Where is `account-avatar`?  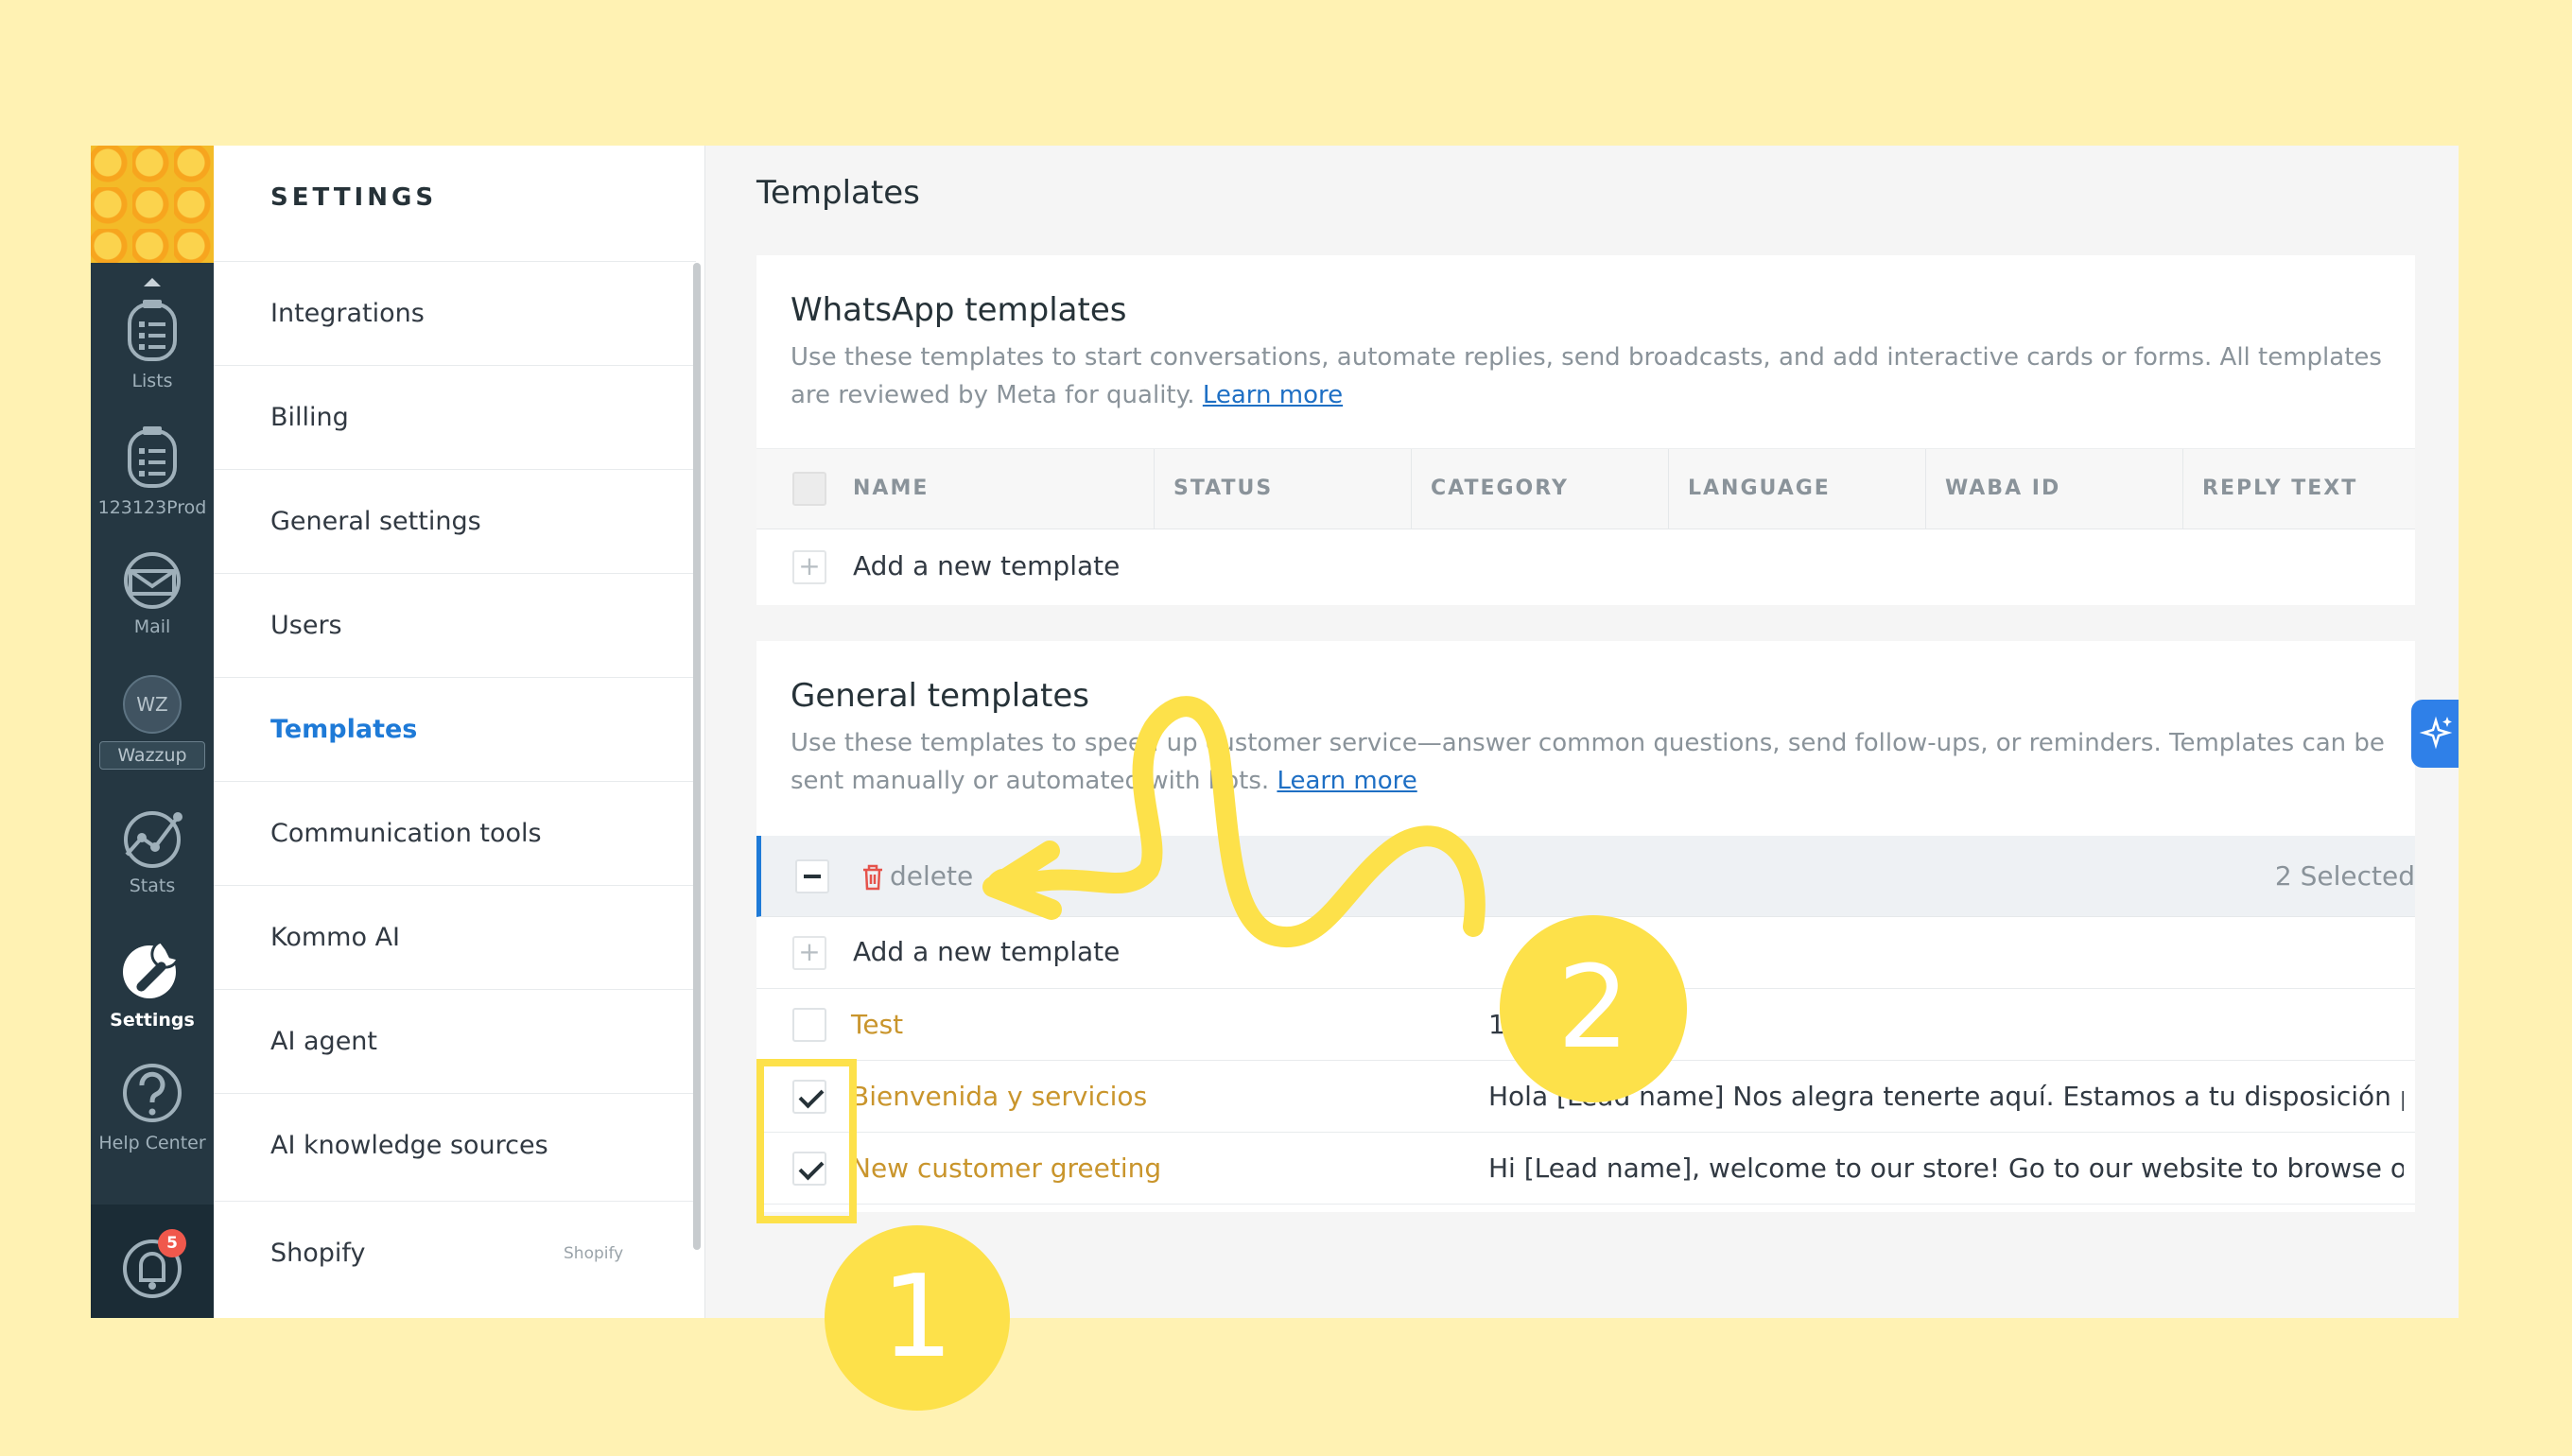 account-avatar is located at coordinates (152, 204).